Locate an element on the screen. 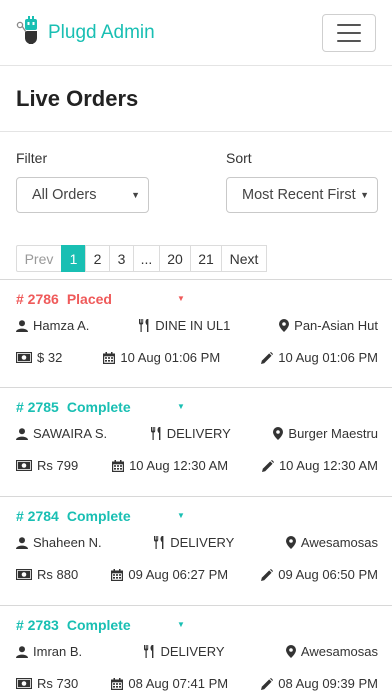 This screenshot has width=392, height=696. order-customer: Shaheen N. is located at coordinates (59, 542).